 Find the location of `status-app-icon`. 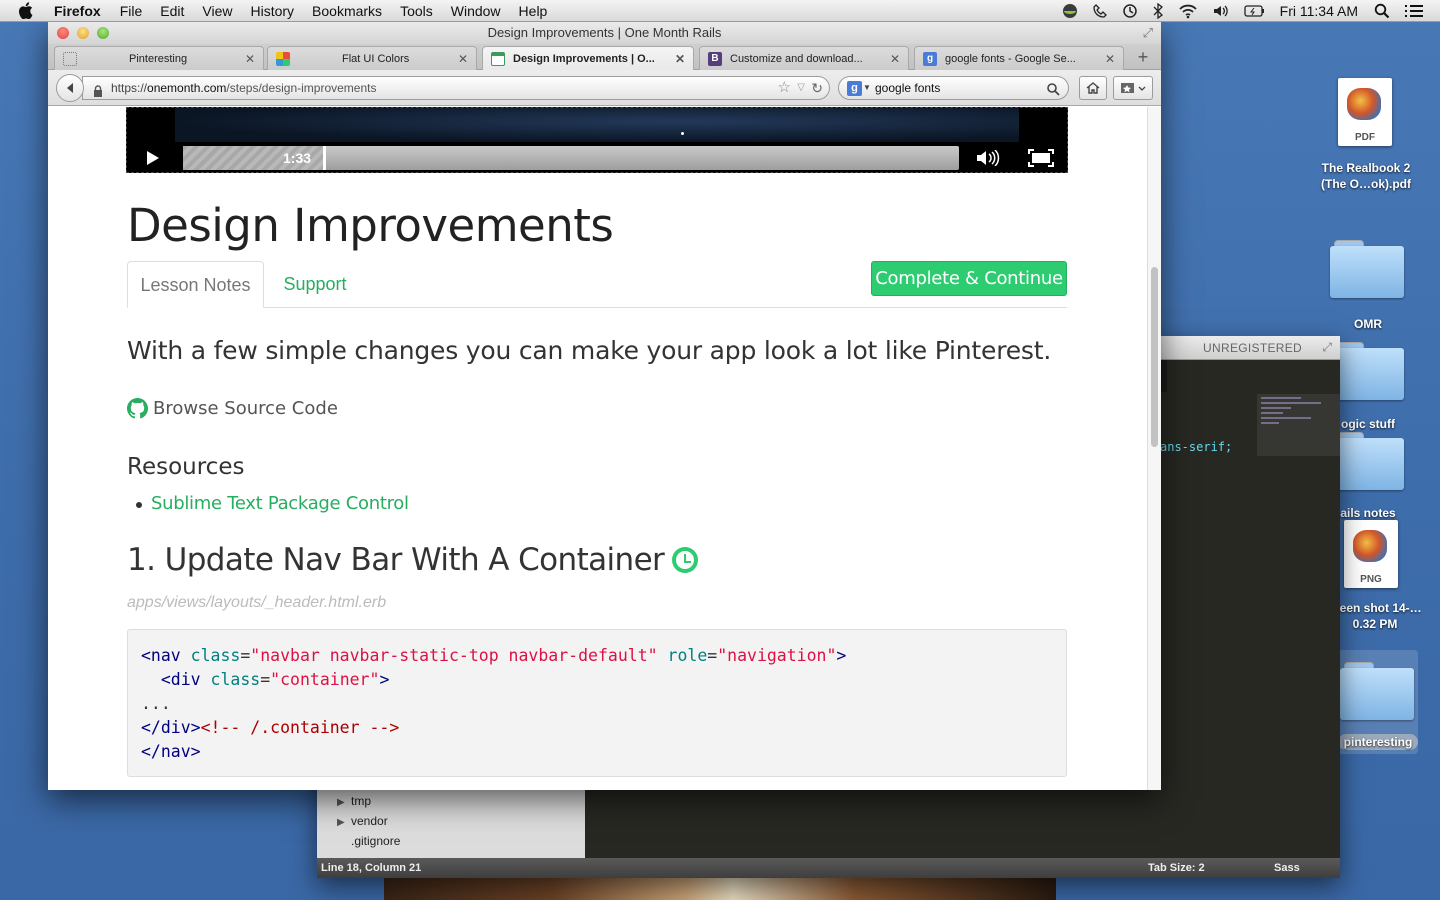

status-app-icon is located at coordinates (1070, 11).